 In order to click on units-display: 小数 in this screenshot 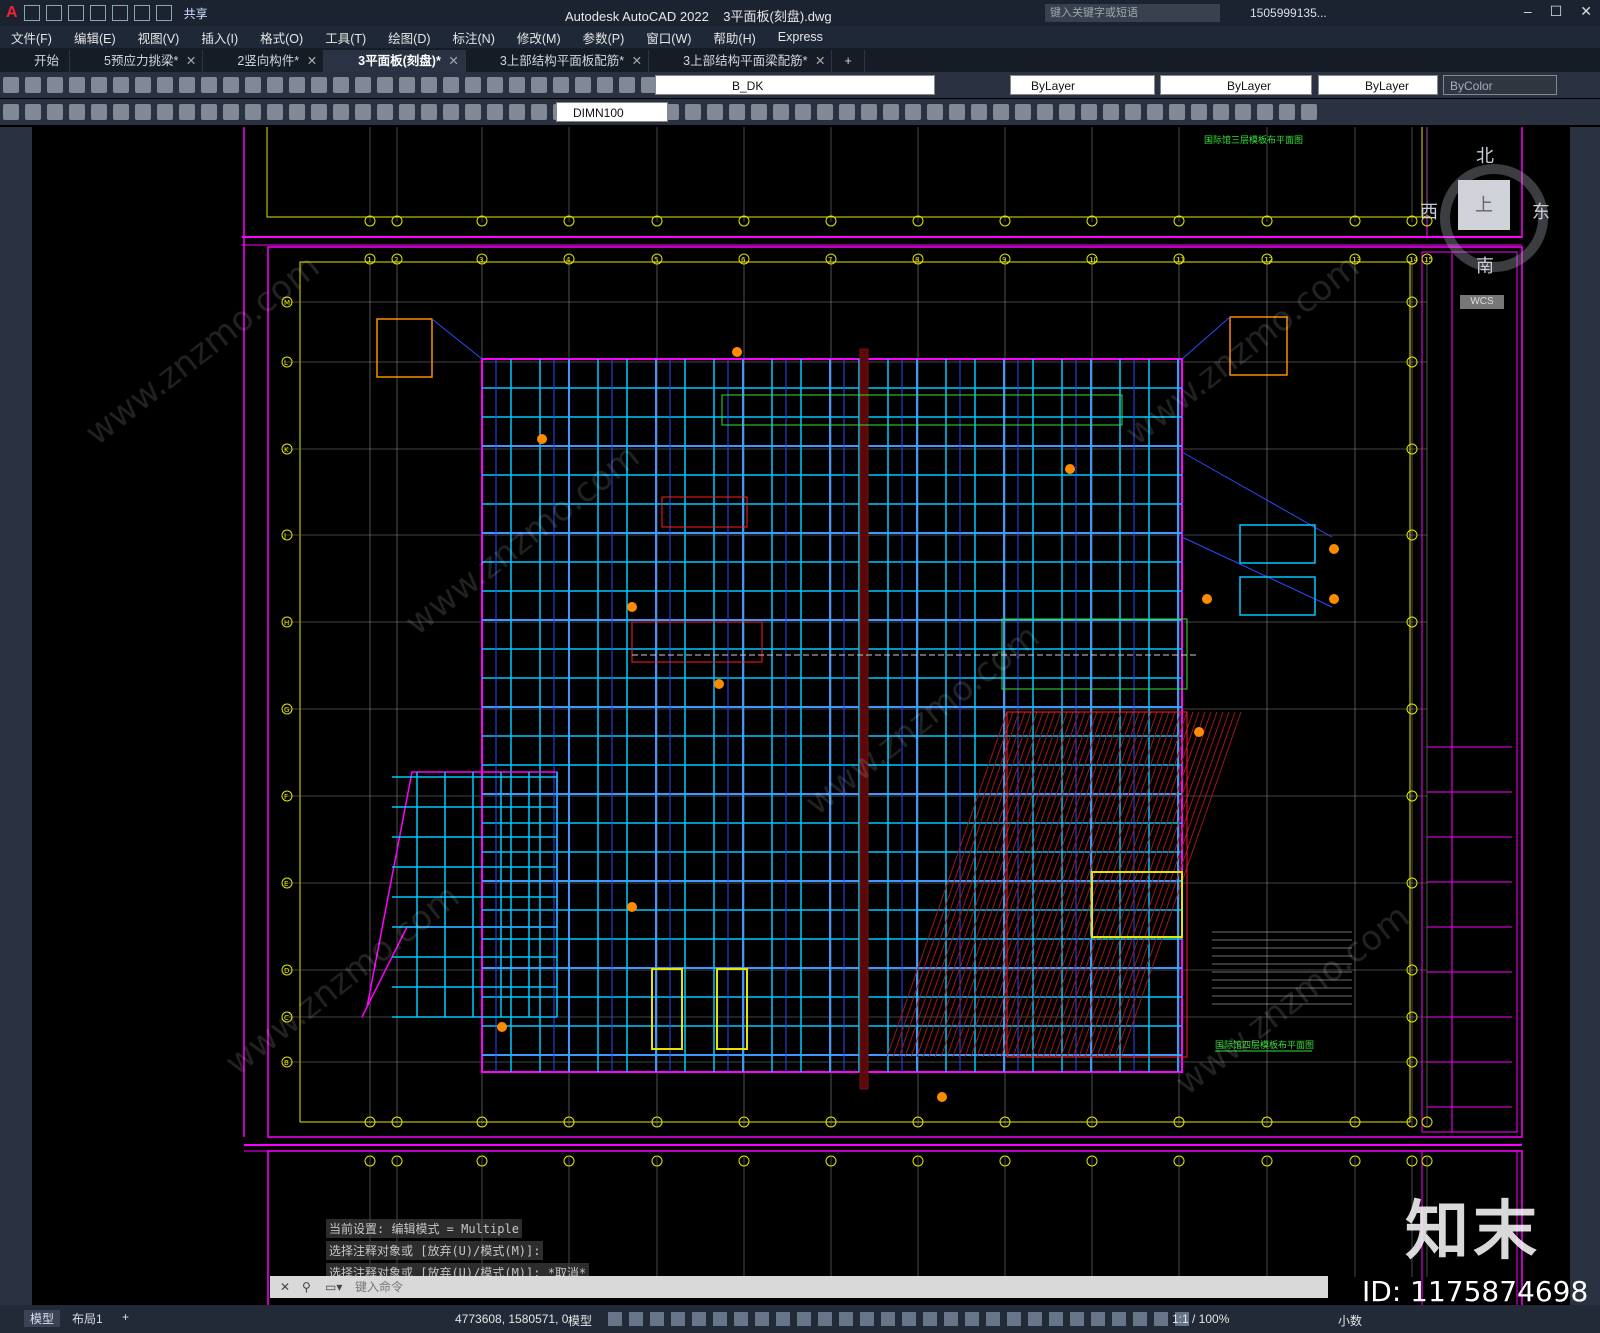, I will do `click(1350, 1320)`.